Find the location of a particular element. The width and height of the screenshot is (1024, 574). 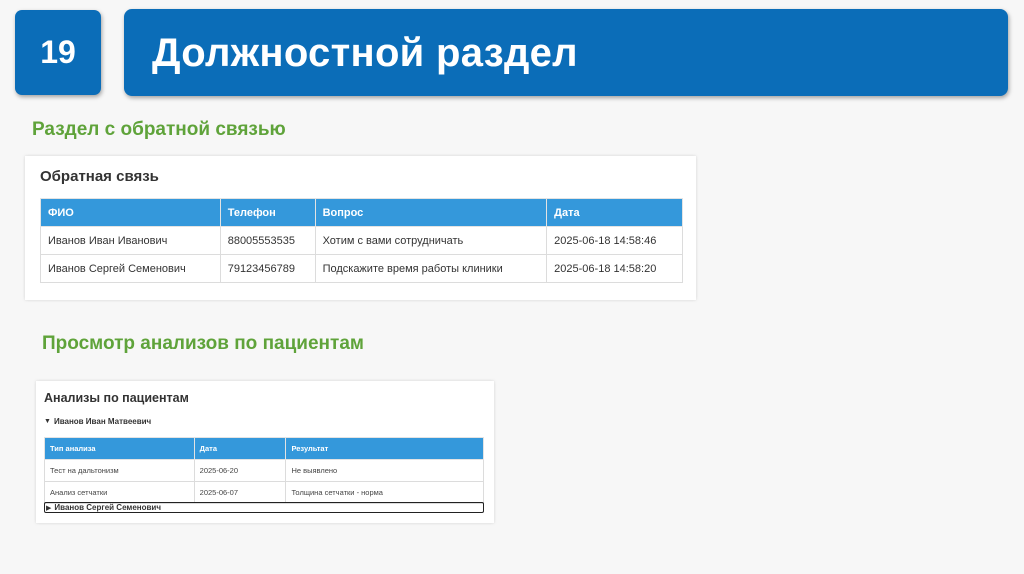

slide-number: 19 is located at coordinates (58, 52).